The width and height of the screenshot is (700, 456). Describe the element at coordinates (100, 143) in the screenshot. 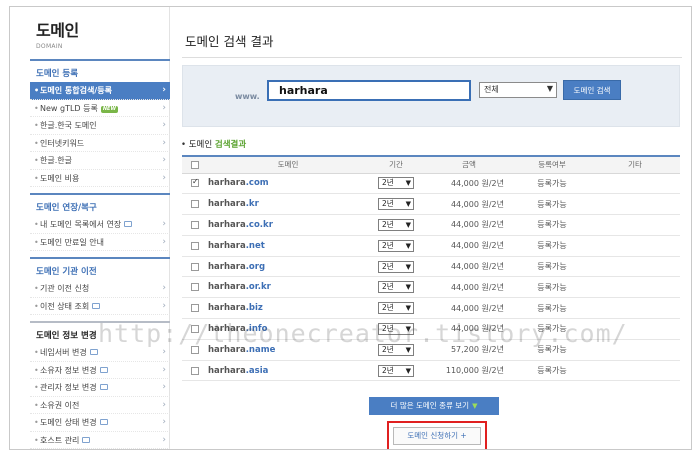

I see `sidebar-item: 인터넷키워드 ›` at that location.